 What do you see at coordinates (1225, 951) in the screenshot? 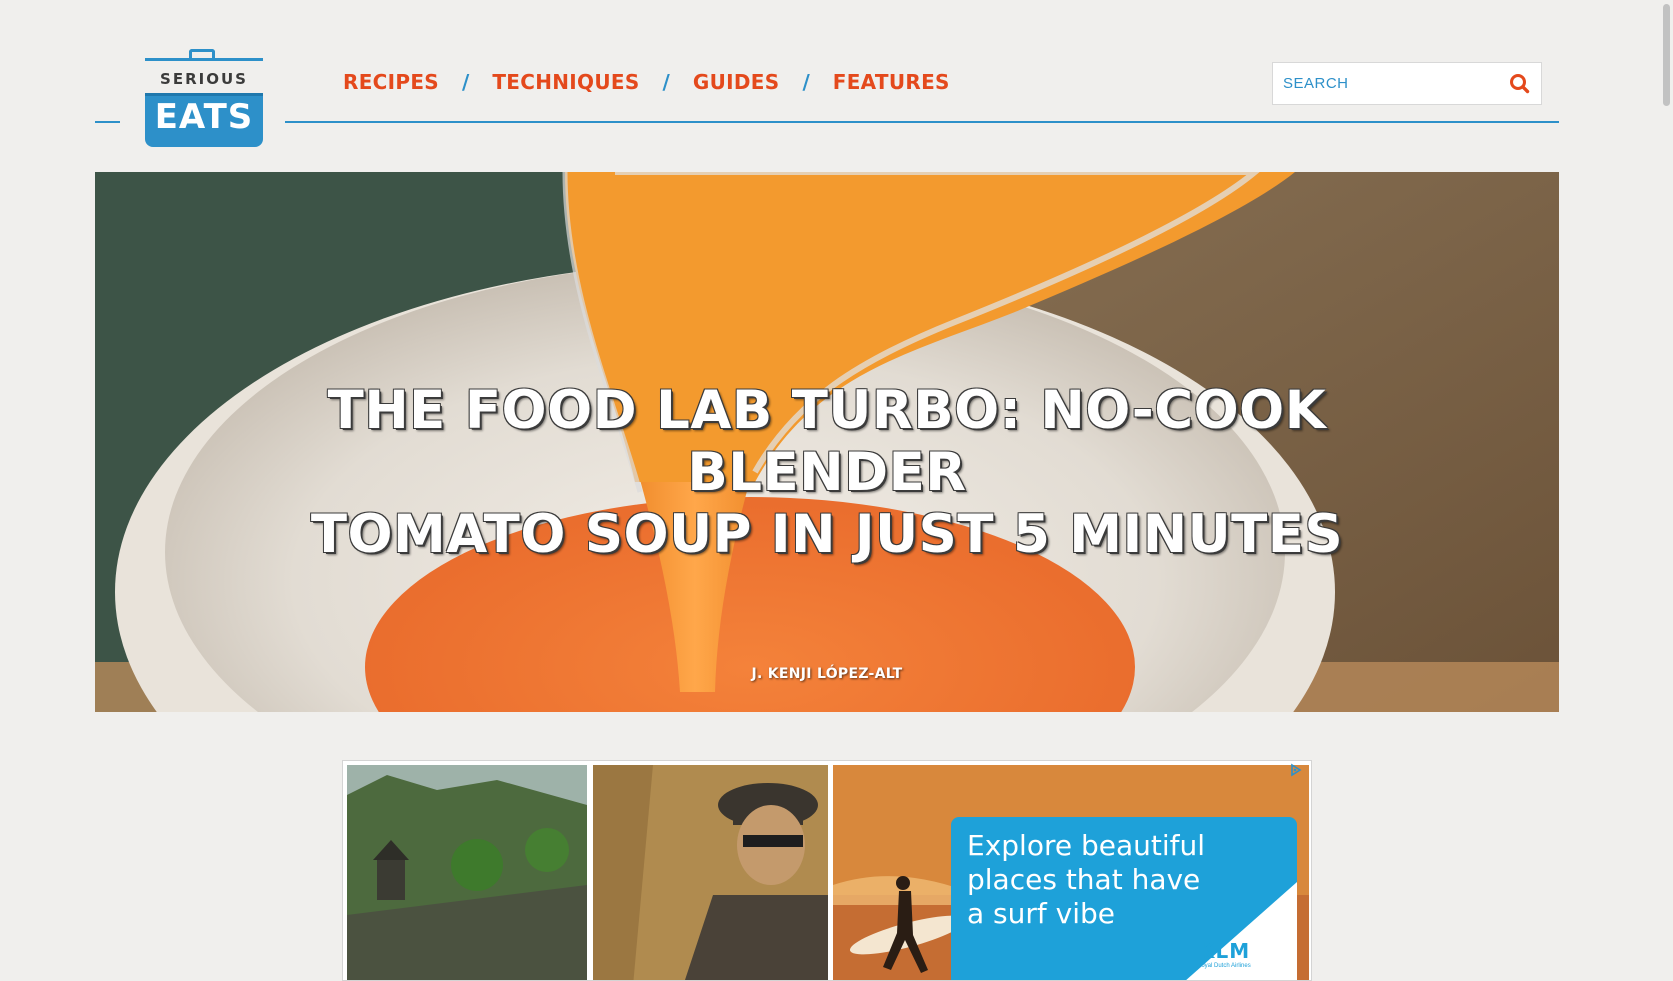
I see `klm-logo: KLM` at bounding box center [1225, 951].